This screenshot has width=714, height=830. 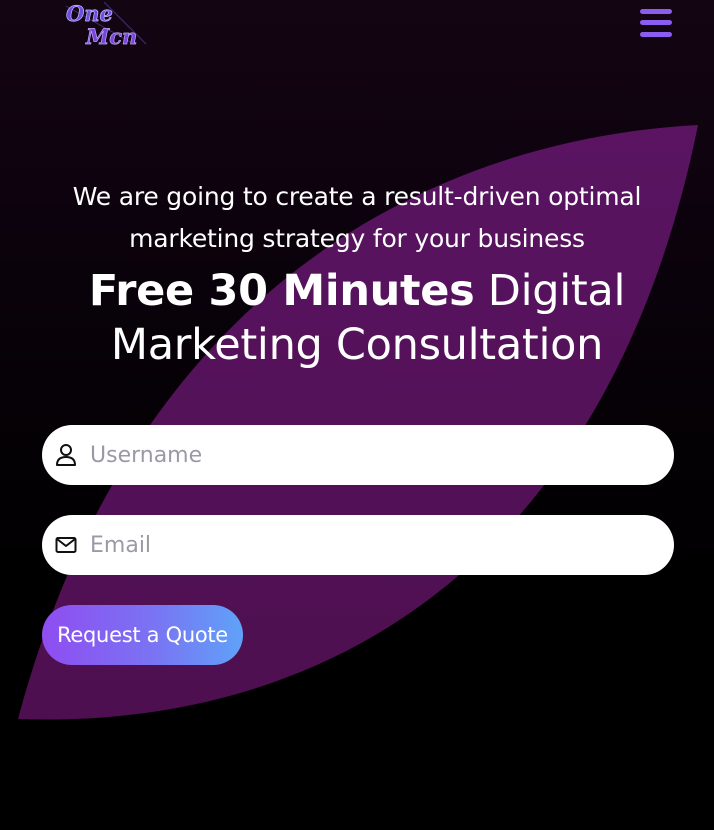 I want to click on menu-button, so click(x=656, y=23).